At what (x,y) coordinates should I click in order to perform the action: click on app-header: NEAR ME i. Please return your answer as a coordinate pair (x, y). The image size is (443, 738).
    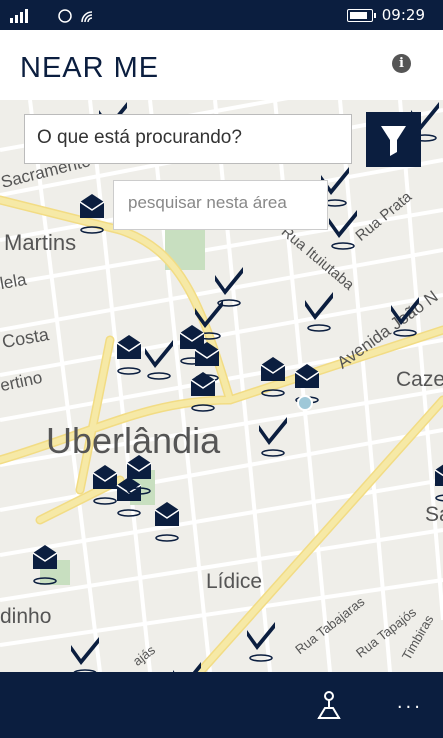
    Looking at the image, I should click on (221, 65).